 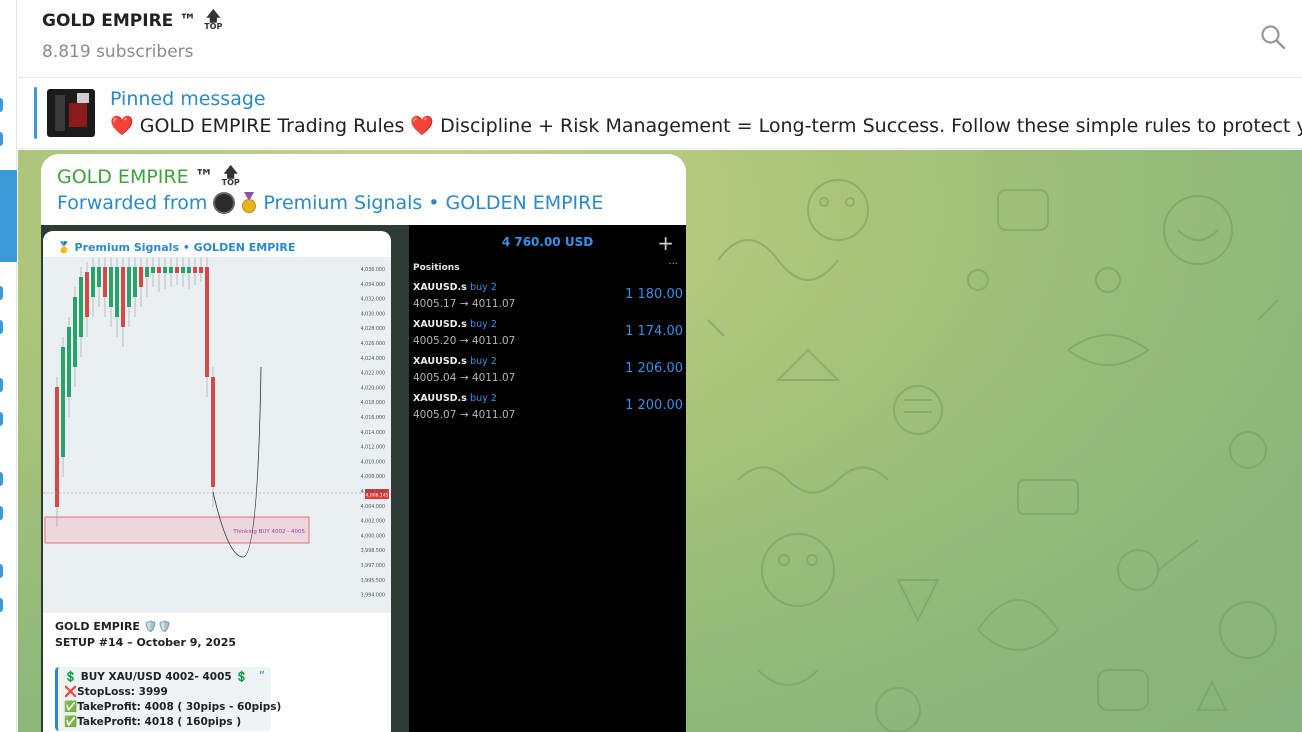 What do you see at coordinates (146, 642) in the screenshot?
I see `card-setup: SETUP #14 – October 9, 2025` at bounding box center [146, 642].